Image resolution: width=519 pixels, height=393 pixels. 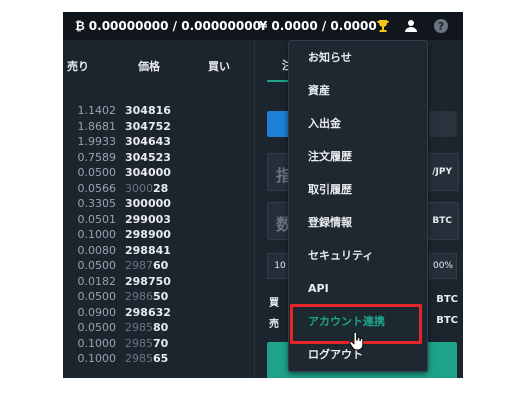 I want to click on btc-balance-value: 0.00000000 / 0.00000000, so click(x=174, y=26).